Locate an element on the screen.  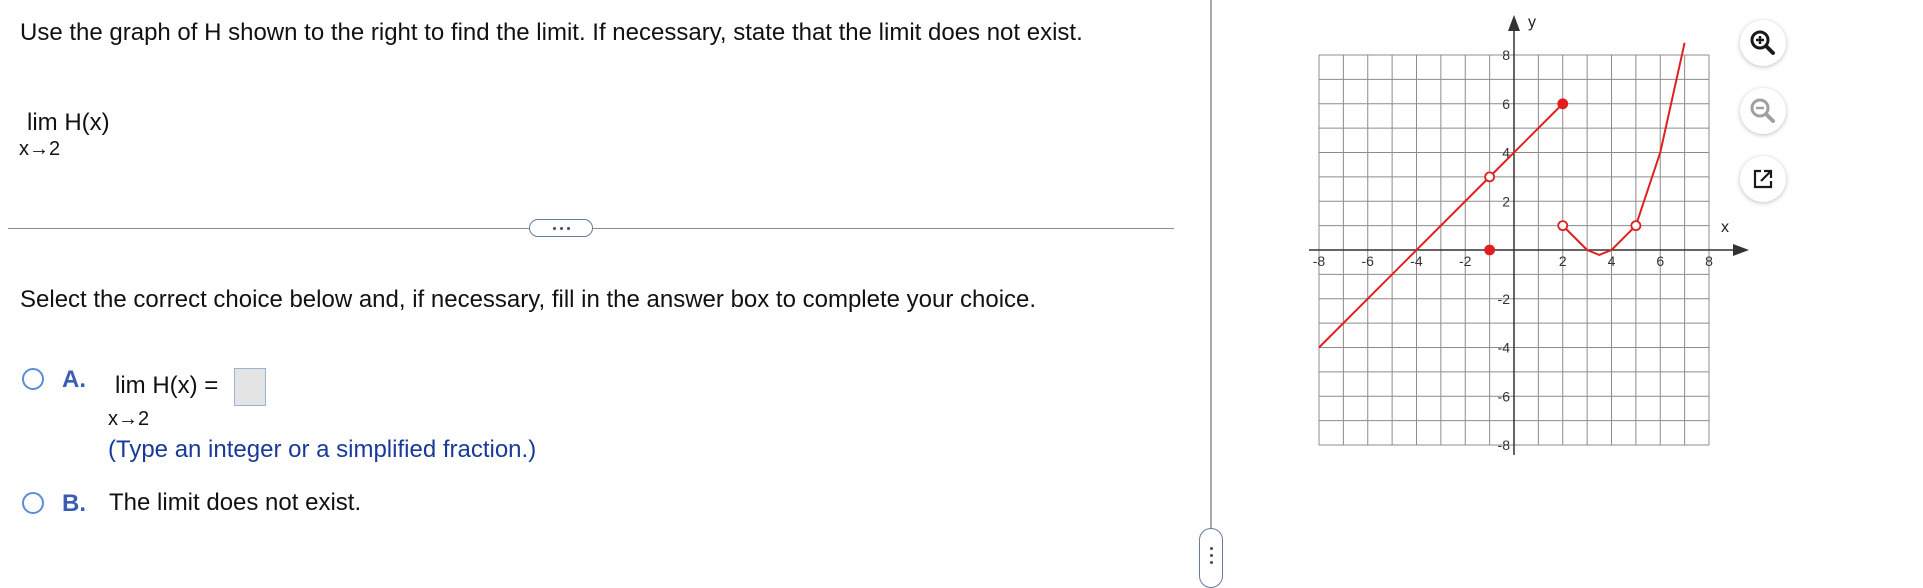
expand-more-button is located at coordinates (561, 228).